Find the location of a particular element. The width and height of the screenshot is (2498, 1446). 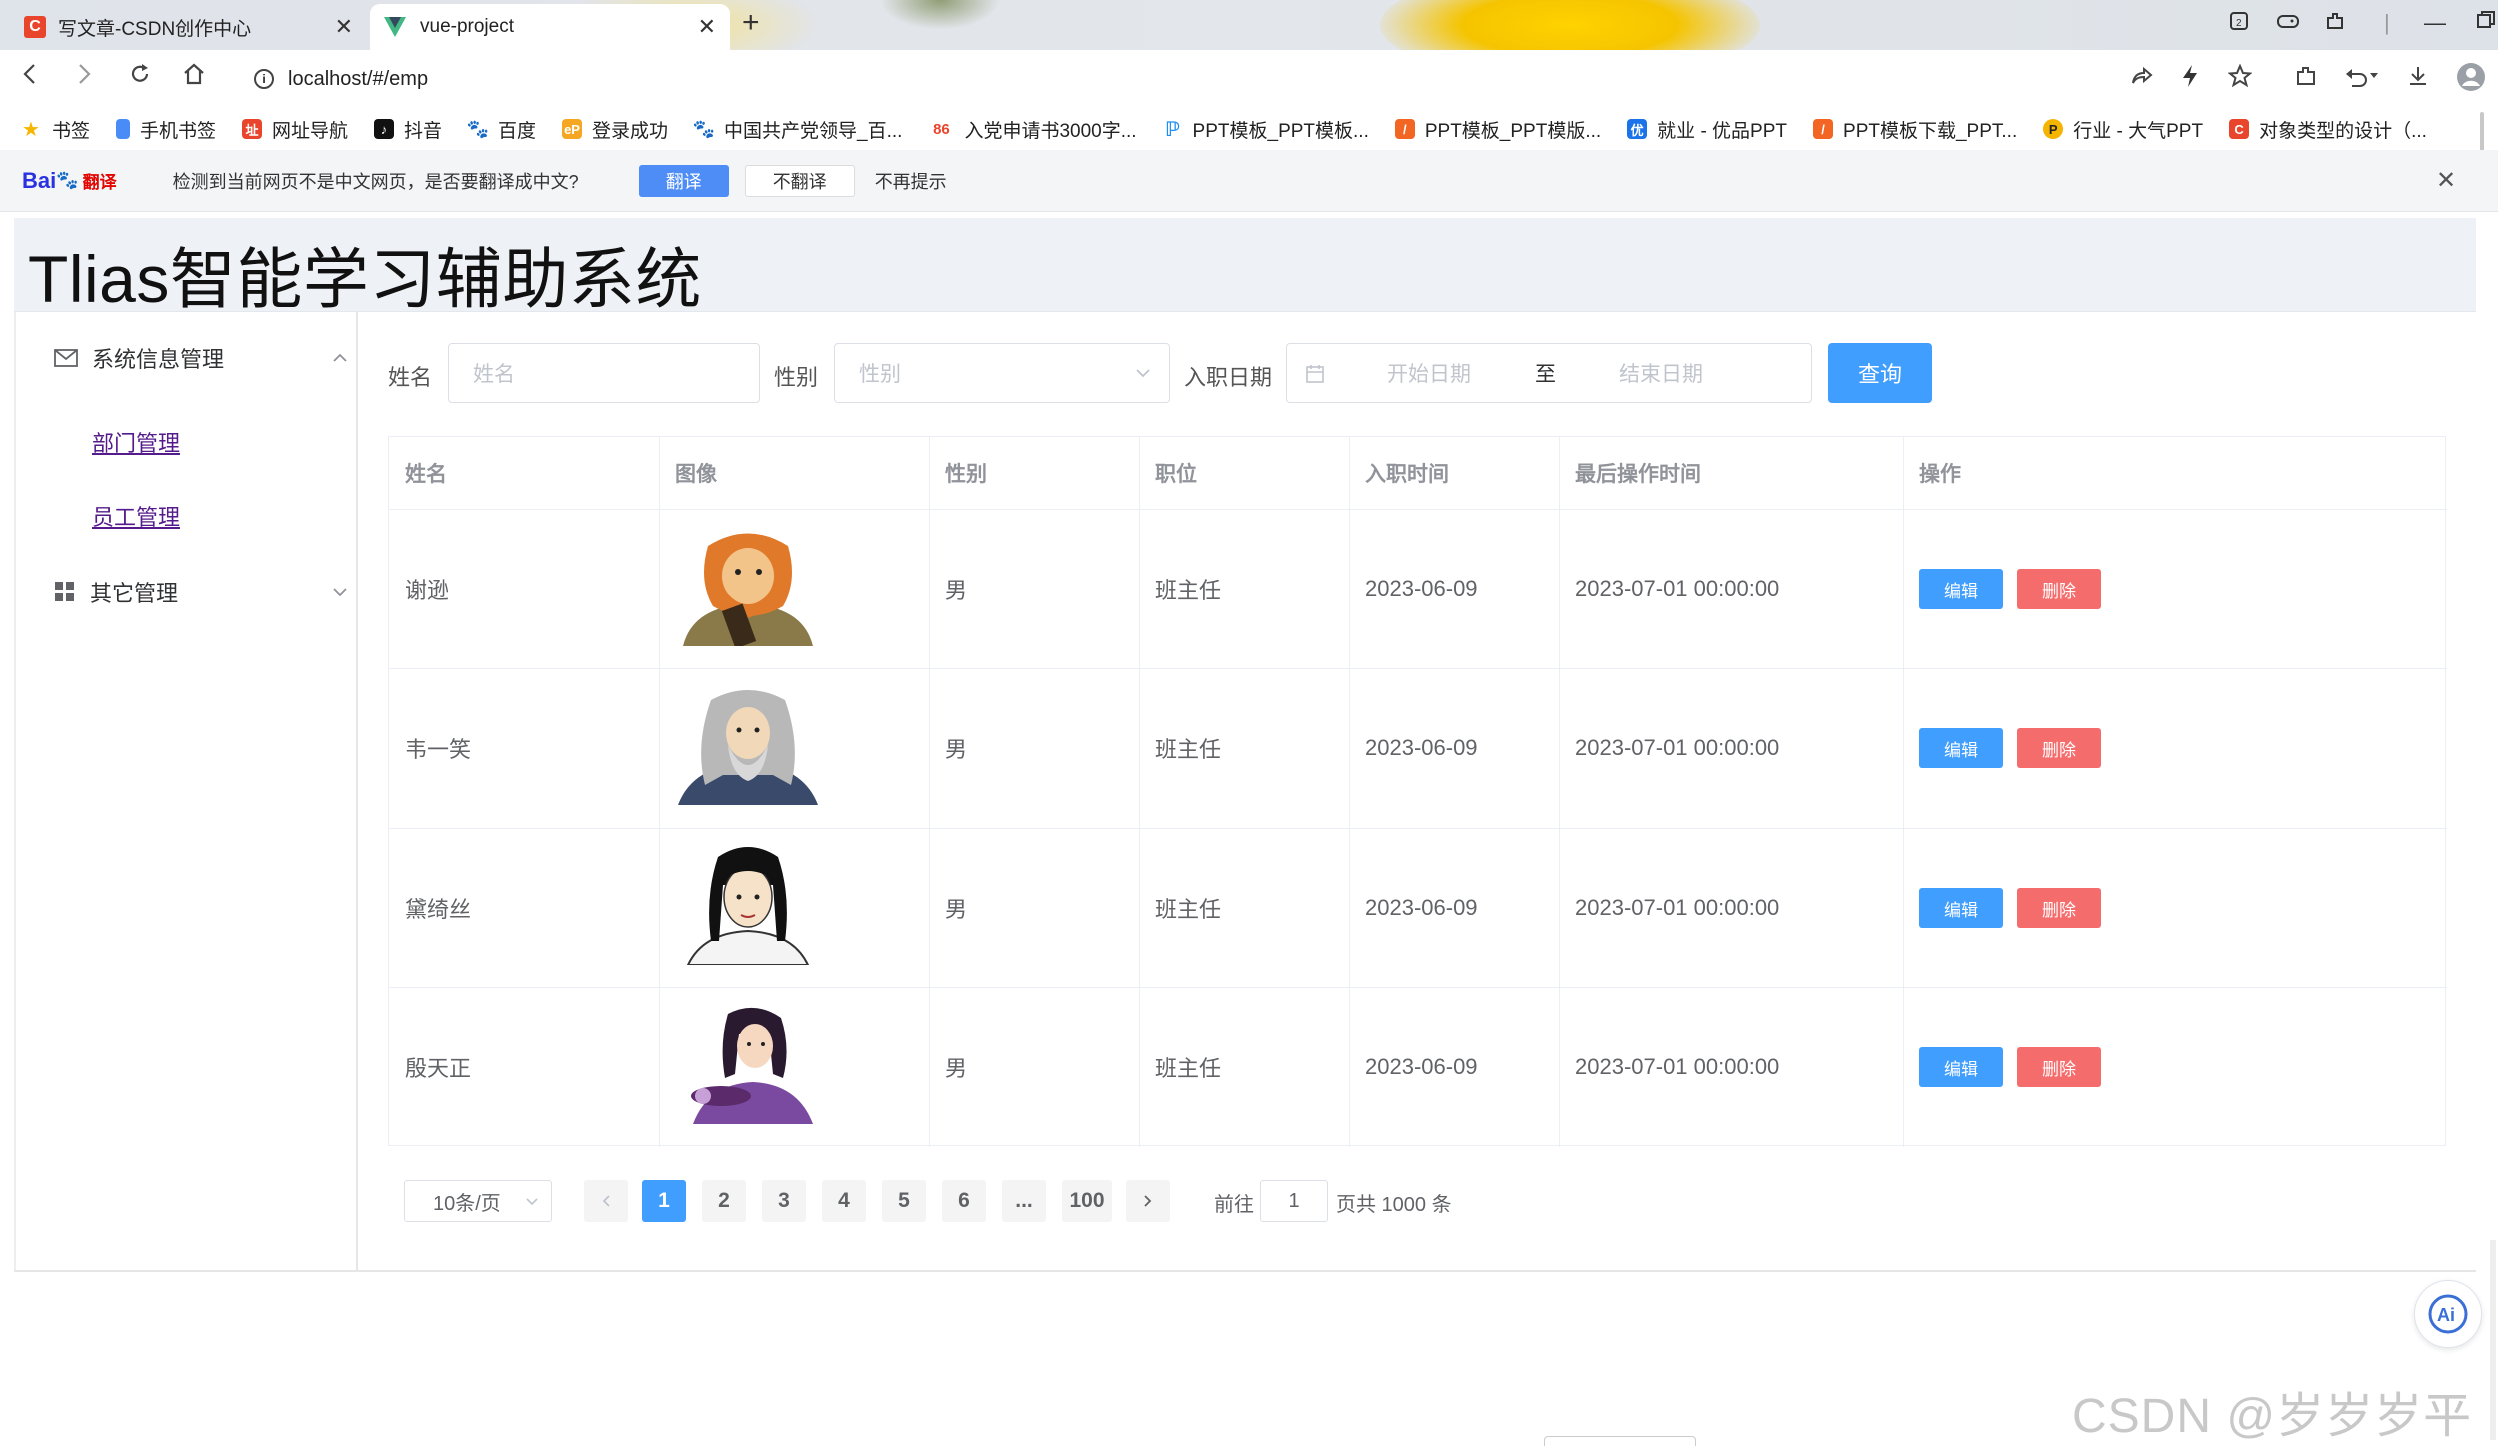

back-icon is located at coordinates (30, 74).